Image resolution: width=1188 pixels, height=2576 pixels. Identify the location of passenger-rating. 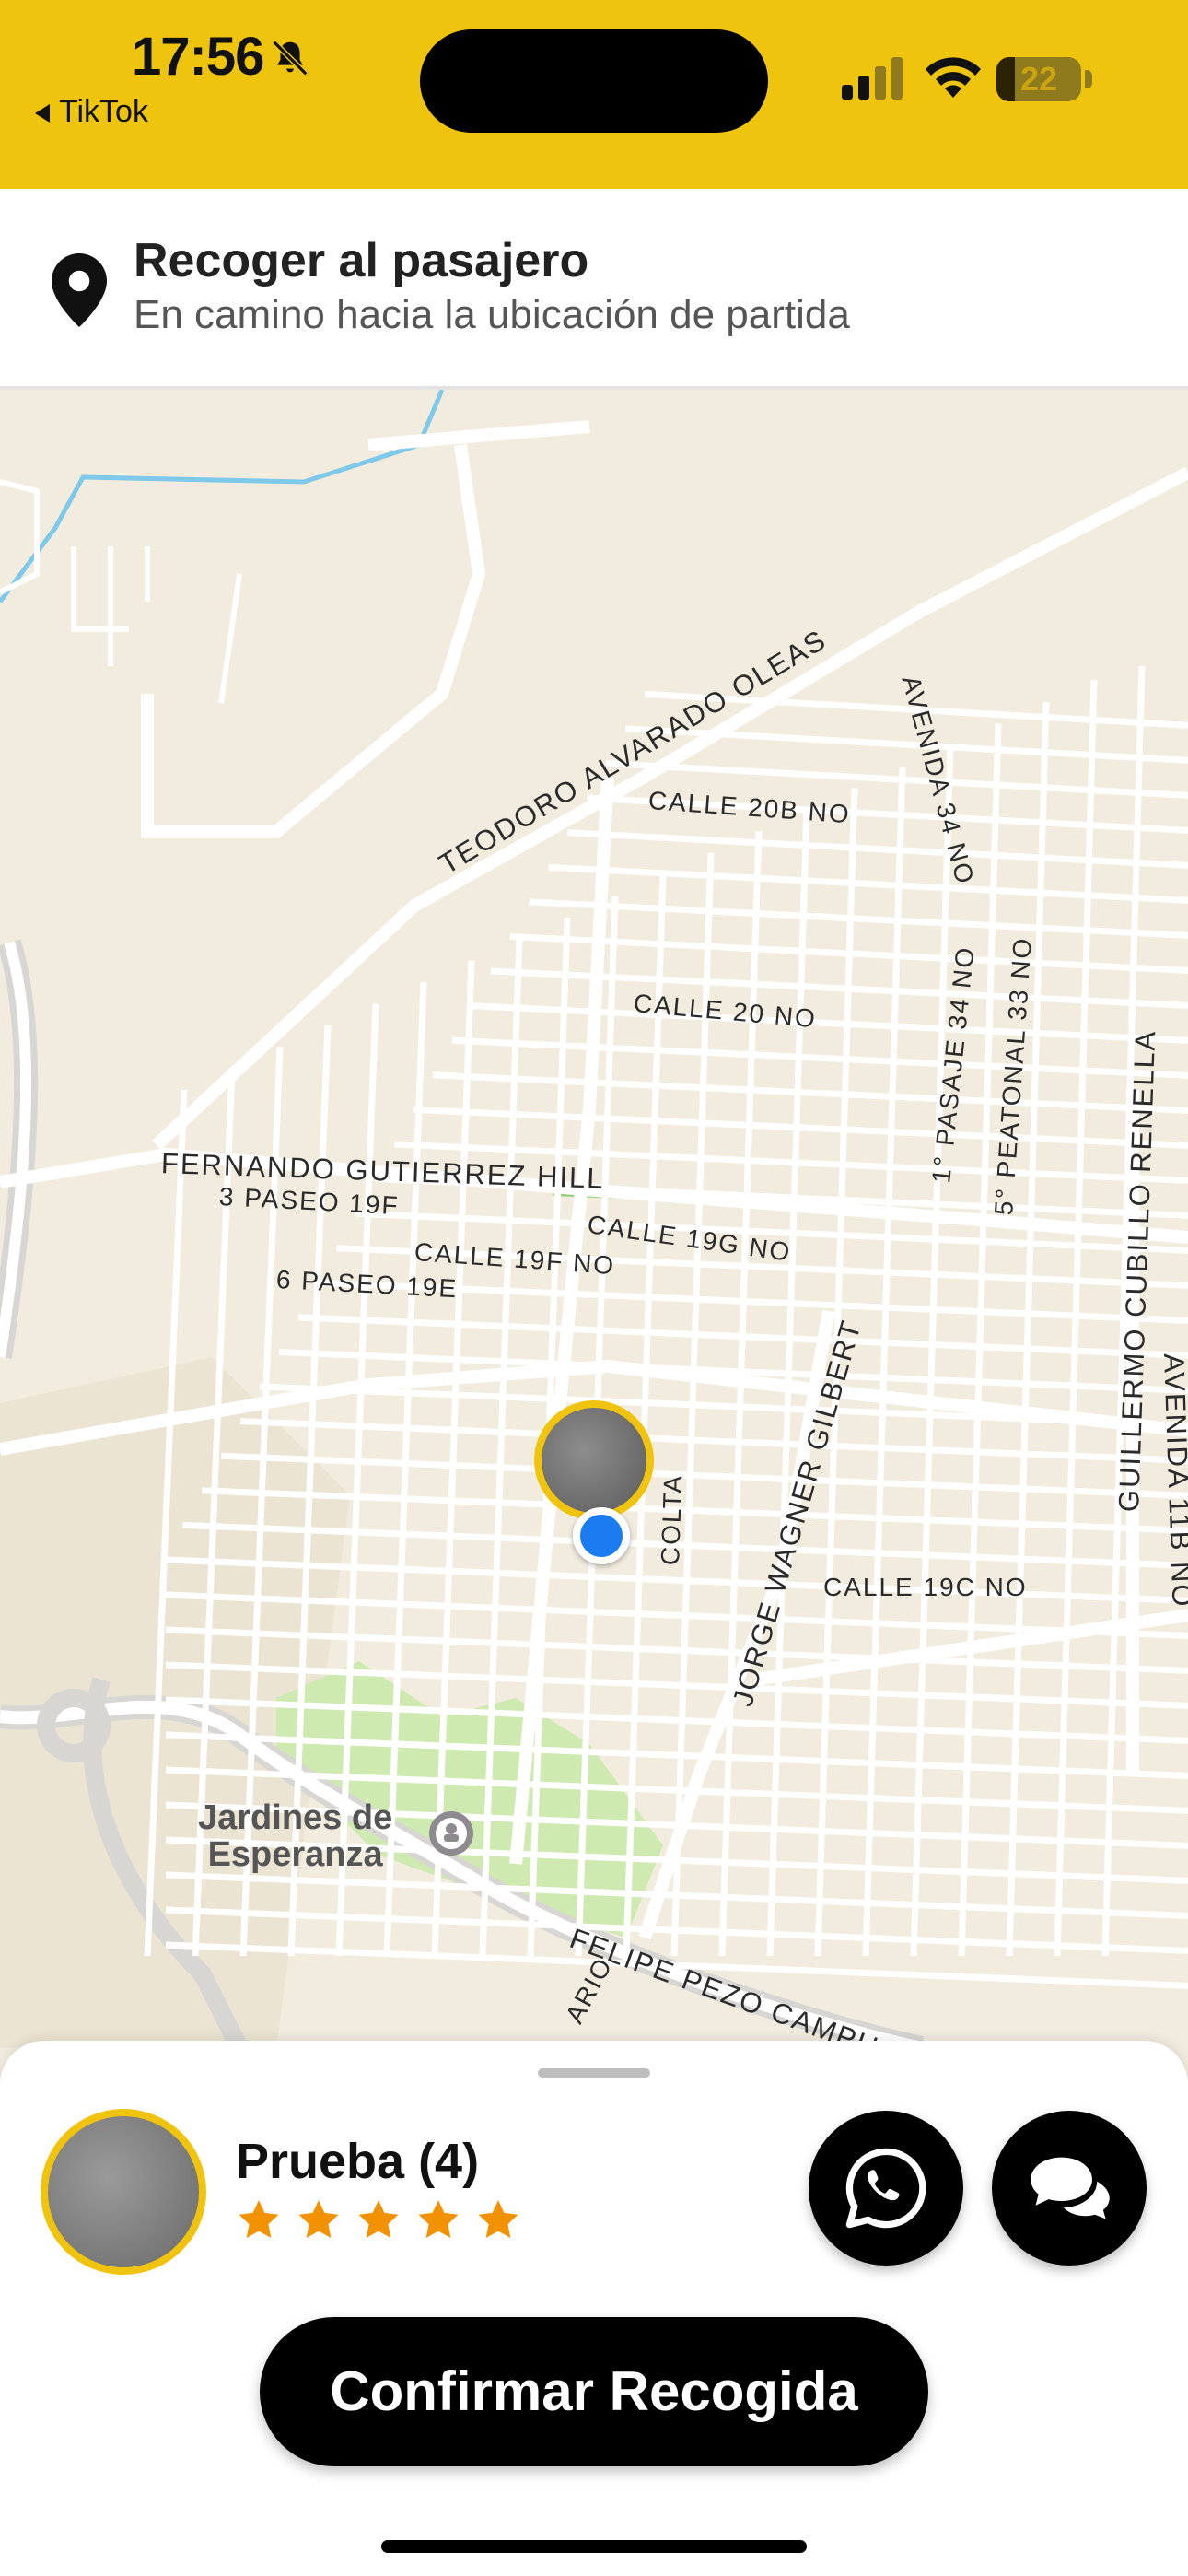
(378, 2220).